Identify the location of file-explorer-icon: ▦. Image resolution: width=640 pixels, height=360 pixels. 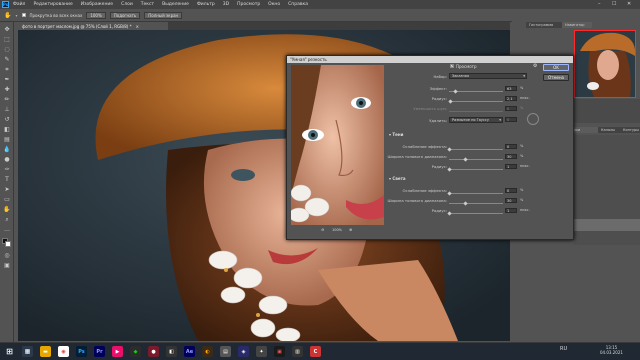
(27, 351).